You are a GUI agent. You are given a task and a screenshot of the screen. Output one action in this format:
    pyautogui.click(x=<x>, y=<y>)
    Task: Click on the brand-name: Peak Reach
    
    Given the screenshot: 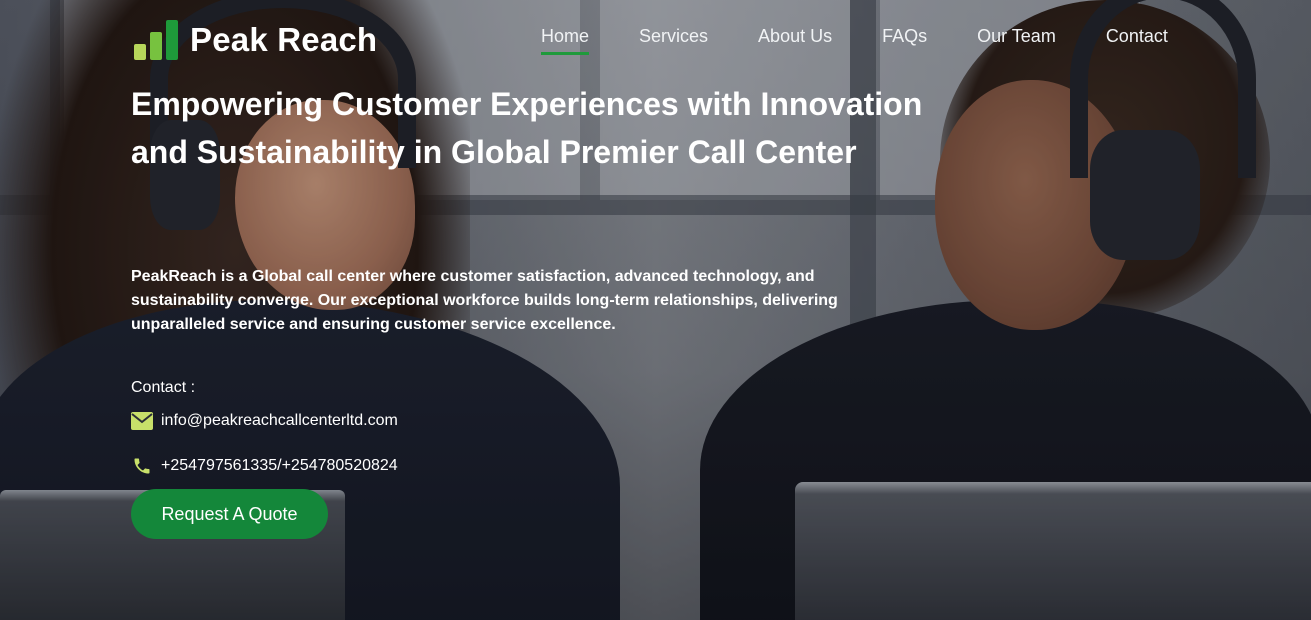 What is the action you would take?
    pyautogui.click(x=284, y=39)
    